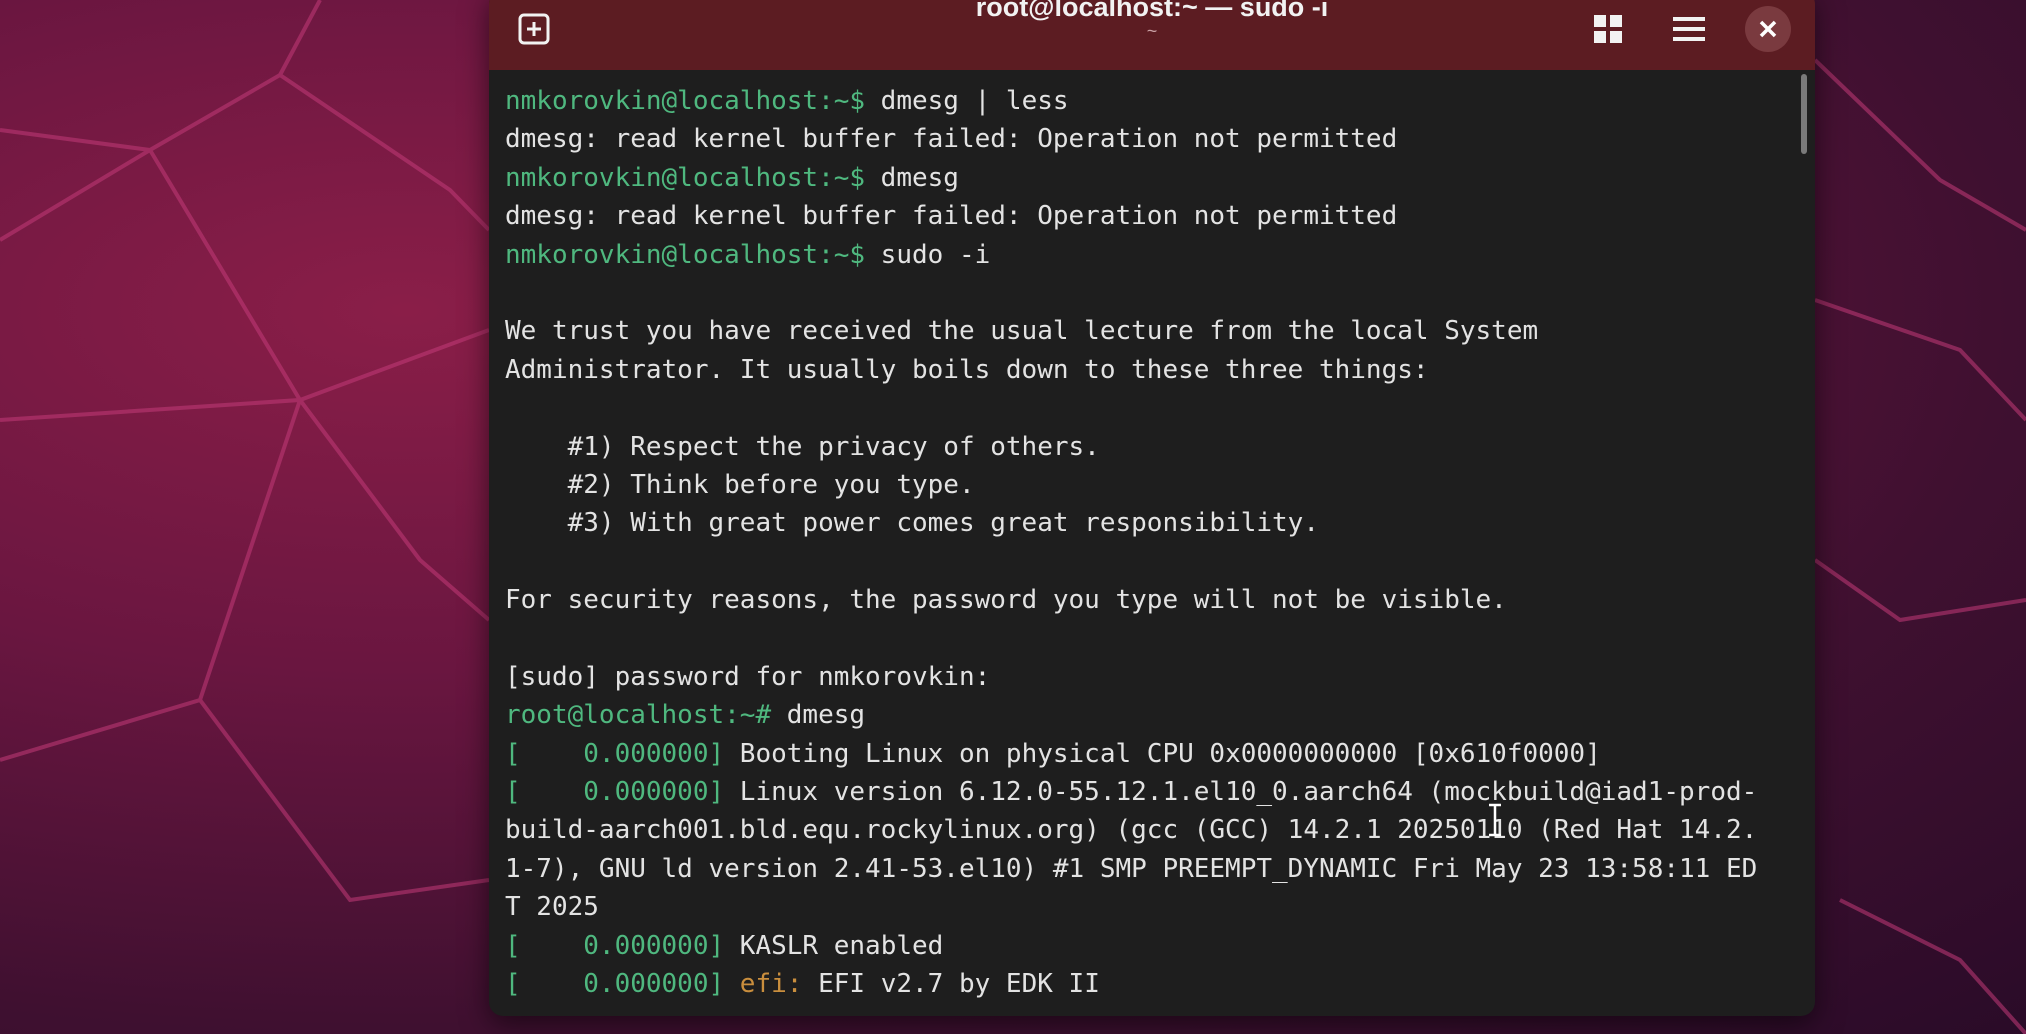 This screenshot has height=1034, width=2026. Describe the element at coordinates (1150, 984) in the screenshot. I see `terminal-line: [ 0.000000] efi: EFI v2.7 by EDK II` at that location.